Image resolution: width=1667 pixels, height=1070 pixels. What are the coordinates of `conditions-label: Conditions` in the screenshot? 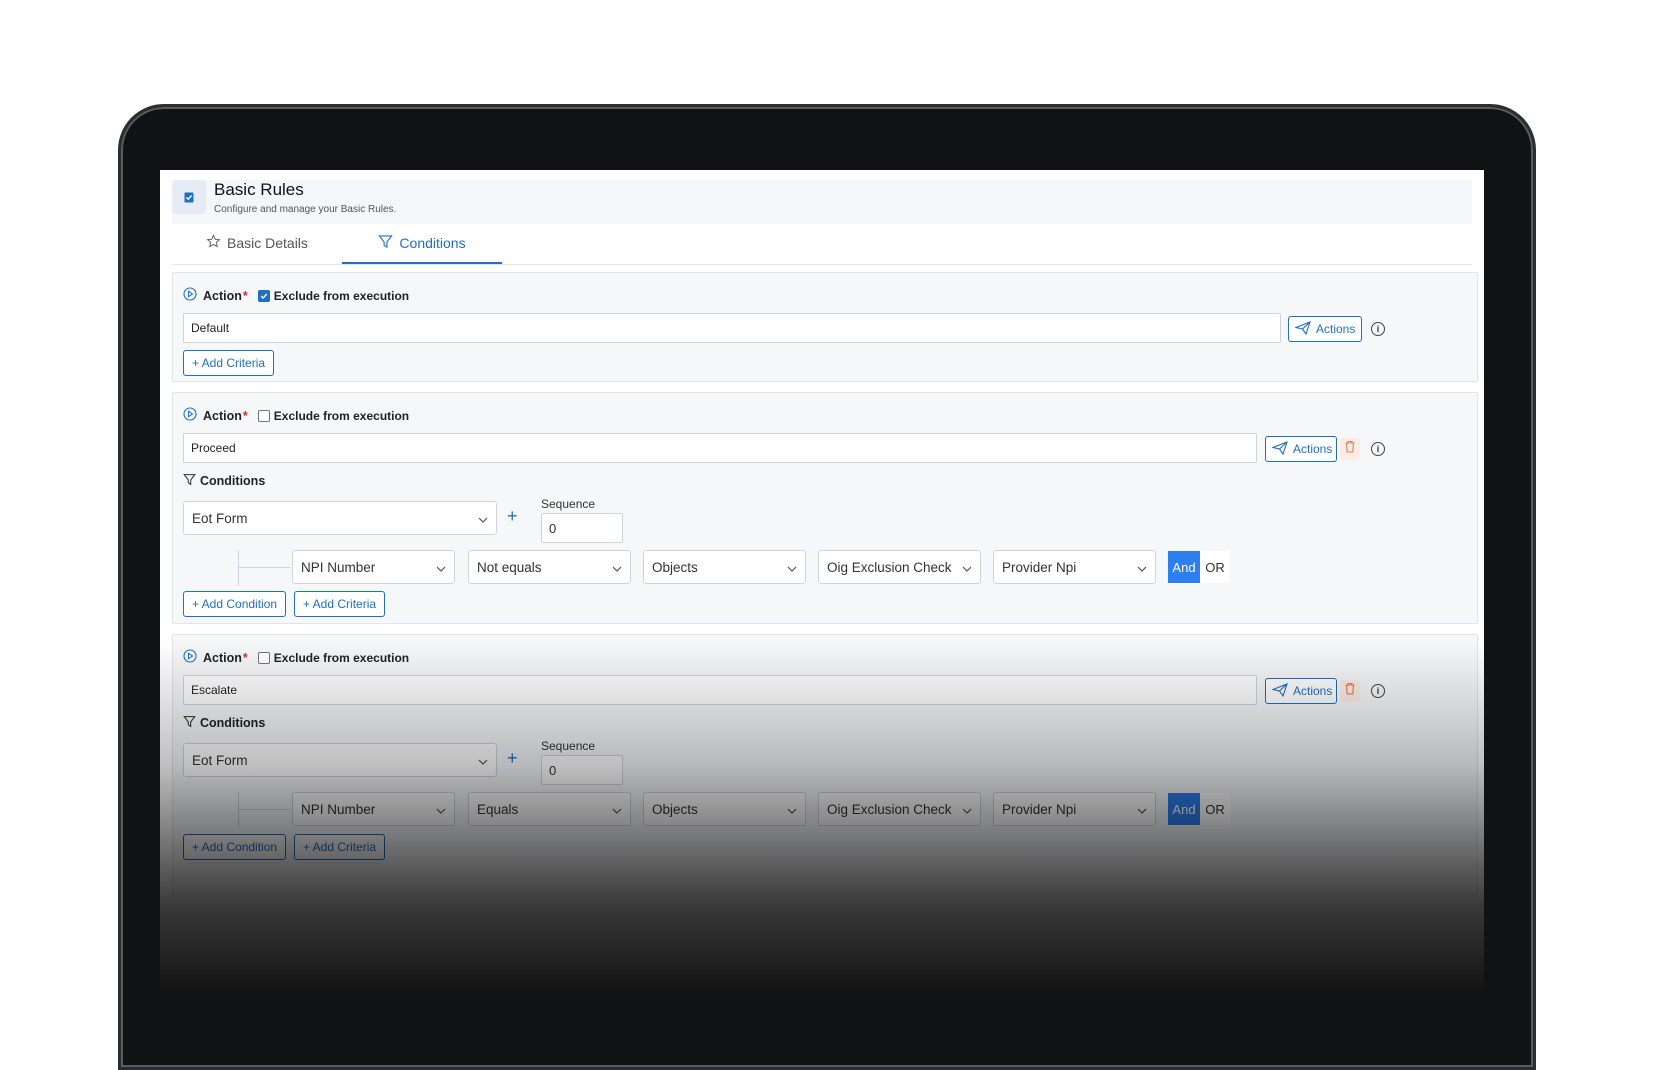 It's located at (233, 723).